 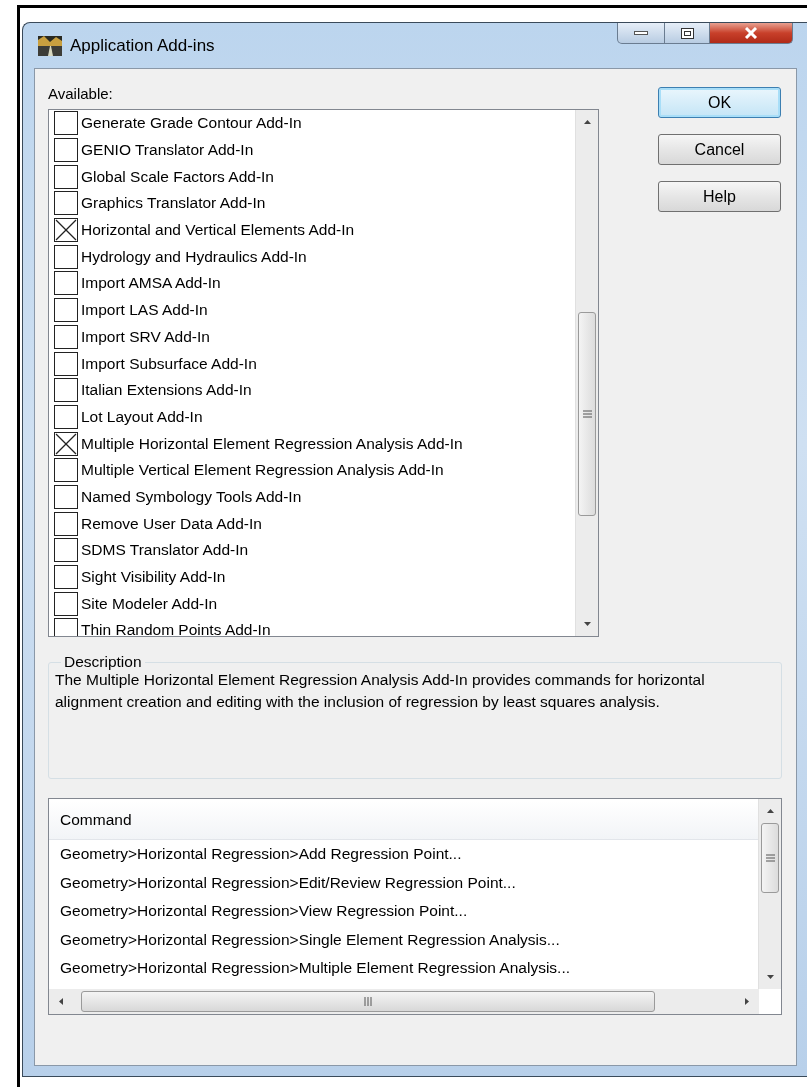 I want to click on list-label: Available:, so click(x=80, y=94).